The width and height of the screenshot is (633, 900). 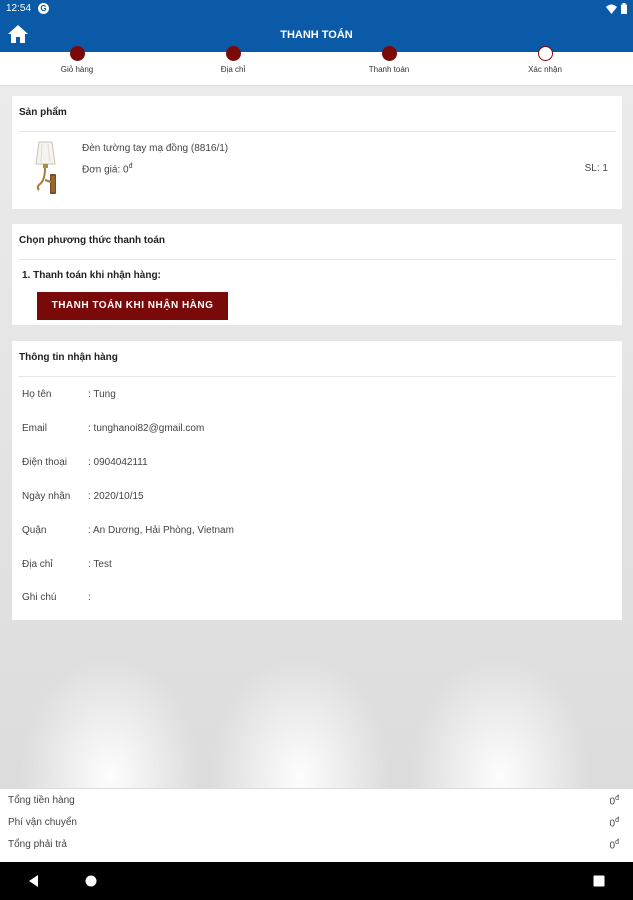 I want to click on info-value: : An Dương, Hải Phòng, Vietnam, so click(x=161, y=530).